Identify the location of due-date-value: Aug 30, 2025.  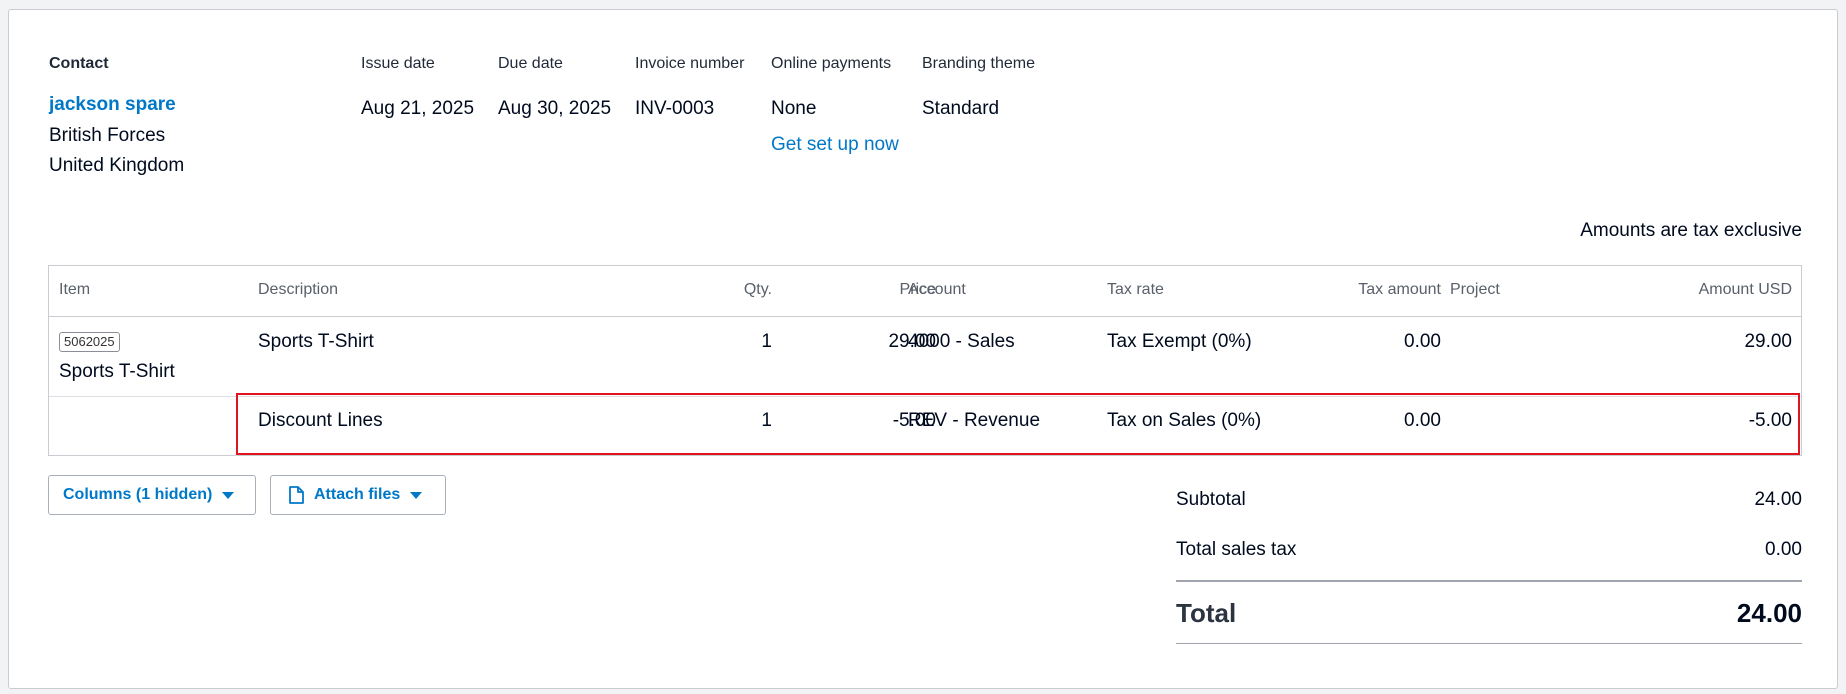
(555, 108).